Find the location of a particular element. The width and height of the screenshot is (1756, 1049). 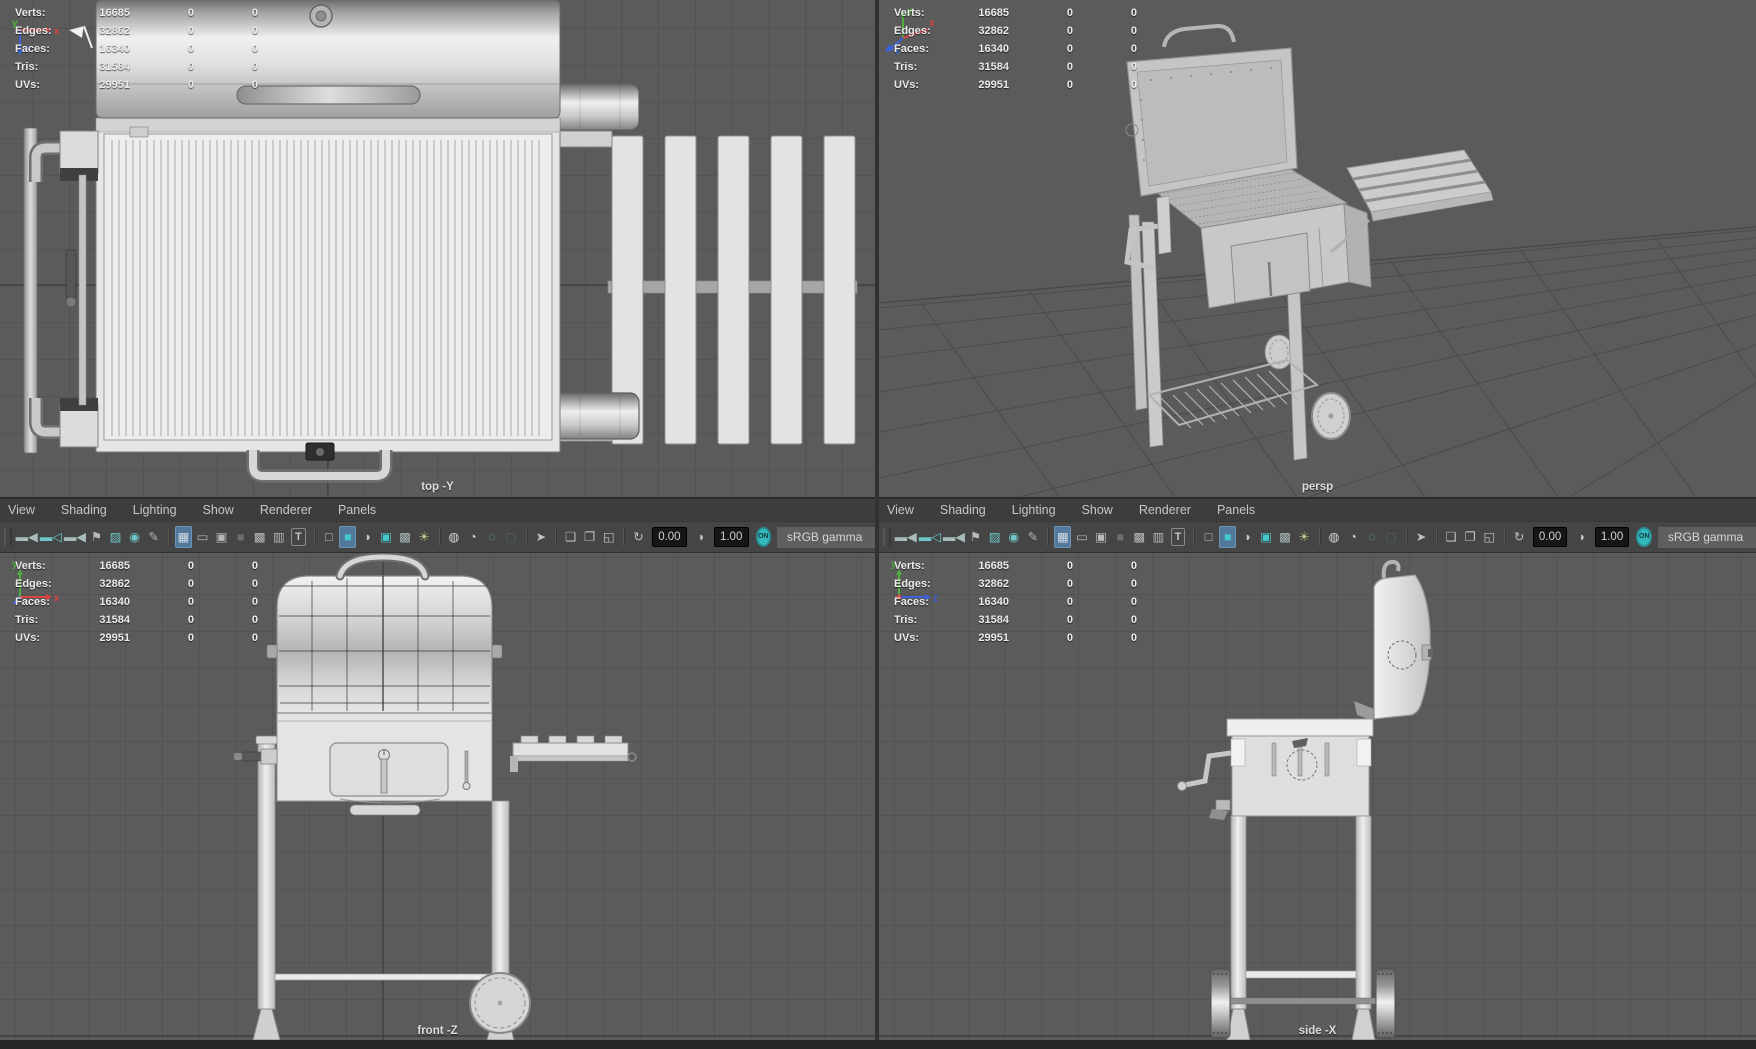

hud-value: 16340 is located at coordinates (114, 49).